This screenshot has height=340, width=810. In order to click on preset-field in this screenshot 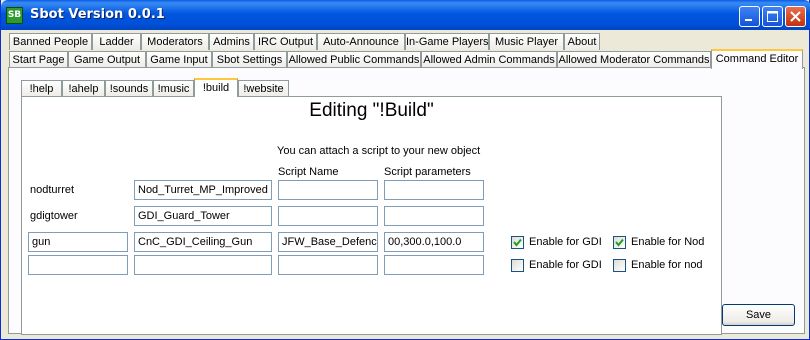, I will do `click(203, 265)`.